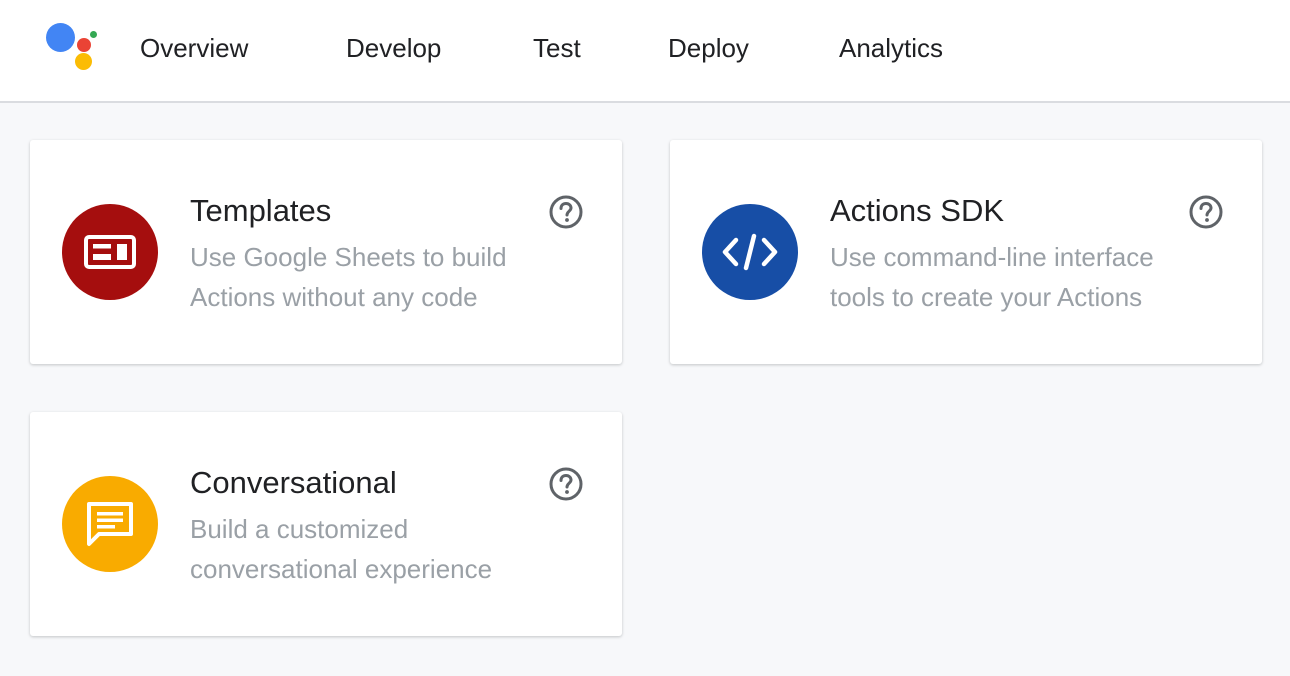 This screenshot has width=1290, height=676. I want to click on nav-tab-overview: Overview, so click(194, 48).